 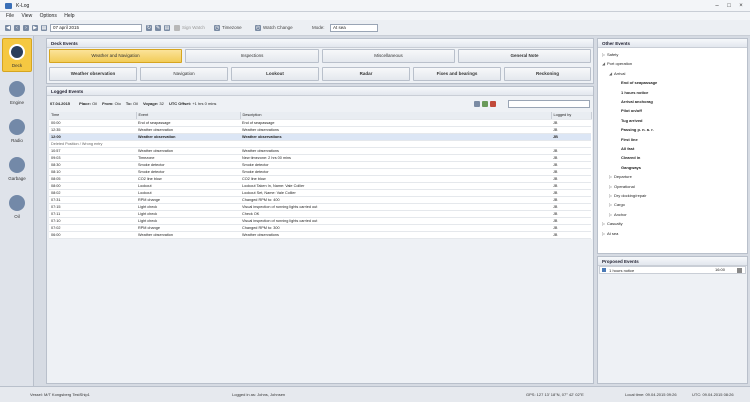 I want to click on print-icon: ▤, so click(x=167, y=28).